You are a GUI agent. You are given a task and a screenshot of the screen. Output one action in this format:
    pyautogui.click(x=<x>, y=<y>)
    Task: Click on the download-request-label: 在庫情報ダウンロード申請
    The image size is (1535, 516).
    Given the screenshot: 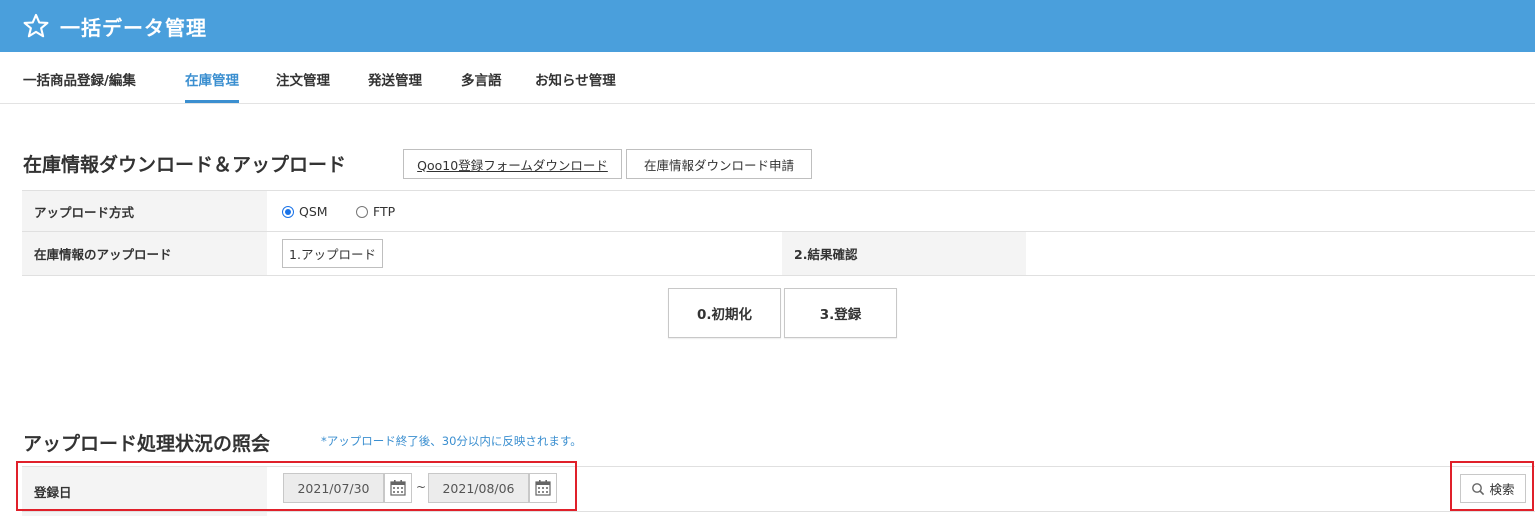 What is the action you would take?
    pyautogui.click(x=718, y=165)
    